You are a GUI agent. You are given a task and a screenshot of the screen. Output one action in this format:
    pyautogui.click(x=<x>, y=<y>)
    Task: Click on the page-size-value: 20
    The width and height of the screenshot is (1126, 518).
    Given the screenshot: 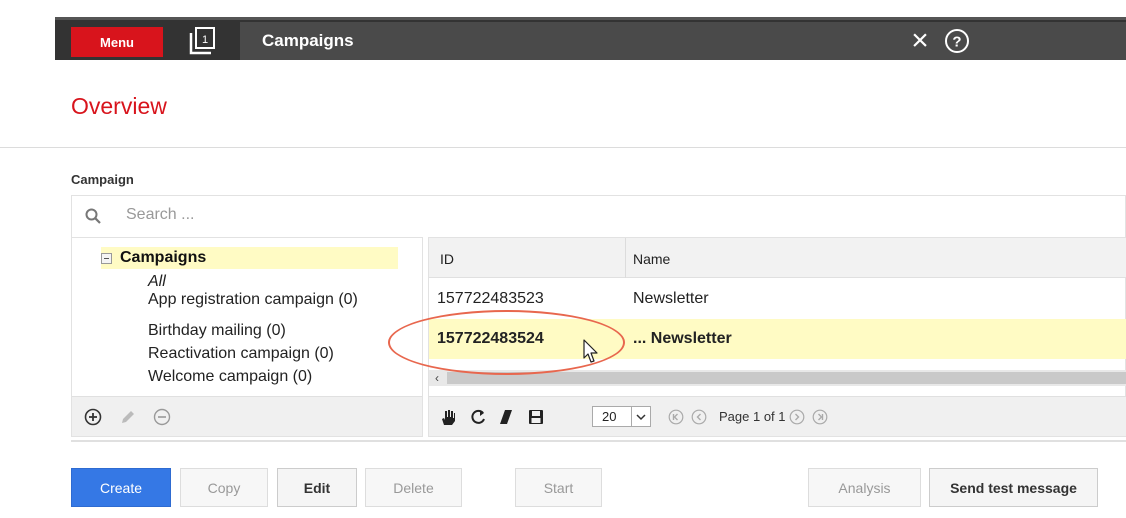 What is the action you would take?
    pyautogui.click(x=609, y=416)
    